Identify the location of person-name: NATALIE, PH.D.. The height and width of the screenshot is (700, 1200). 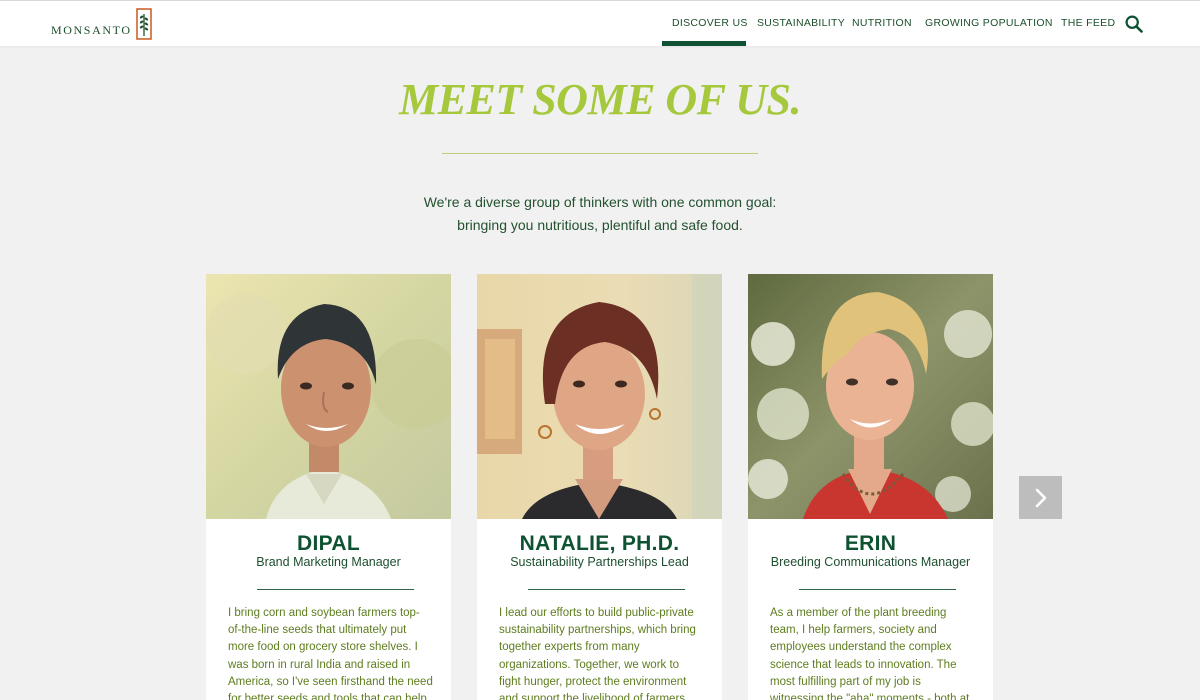
(599, 543).